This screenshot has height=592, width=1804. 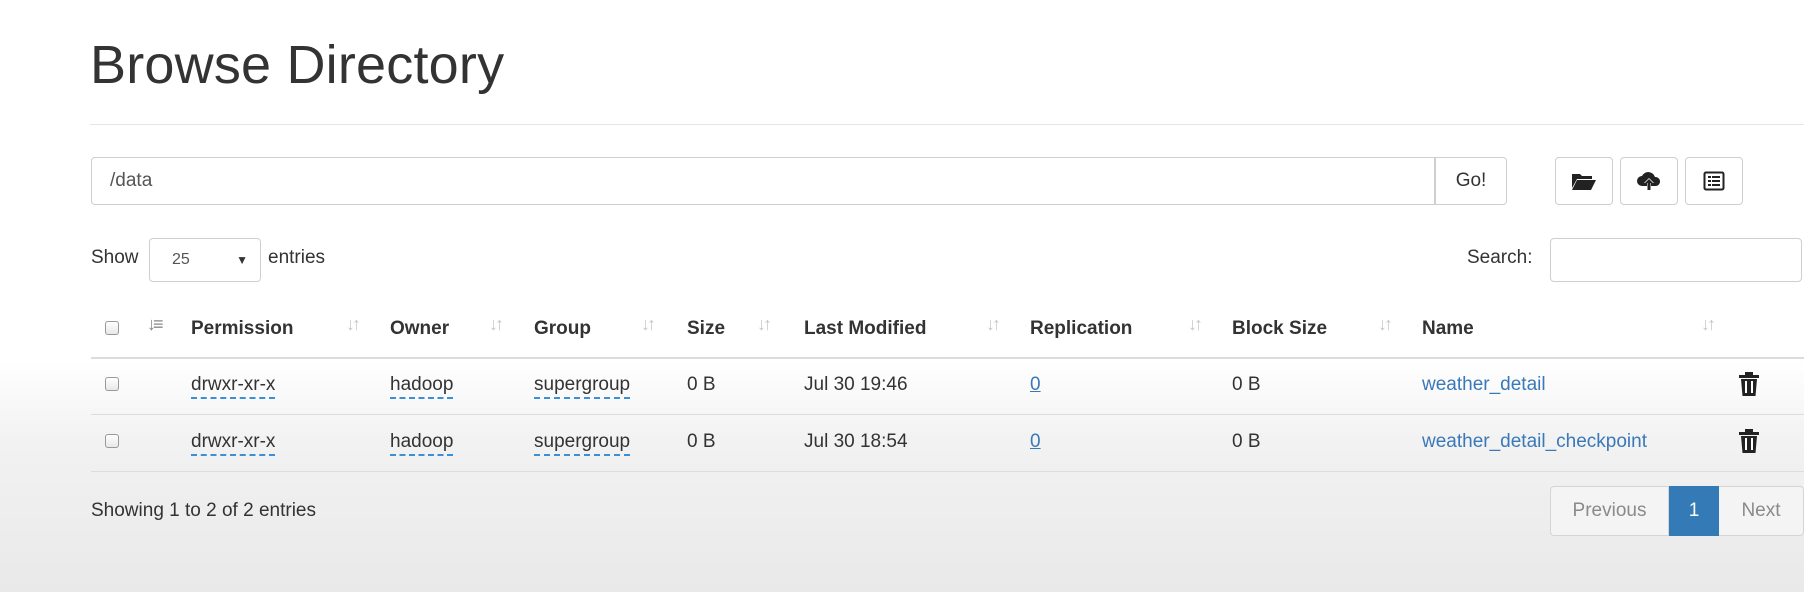 I want to click on upload-button, so click(x=1649, y=181).